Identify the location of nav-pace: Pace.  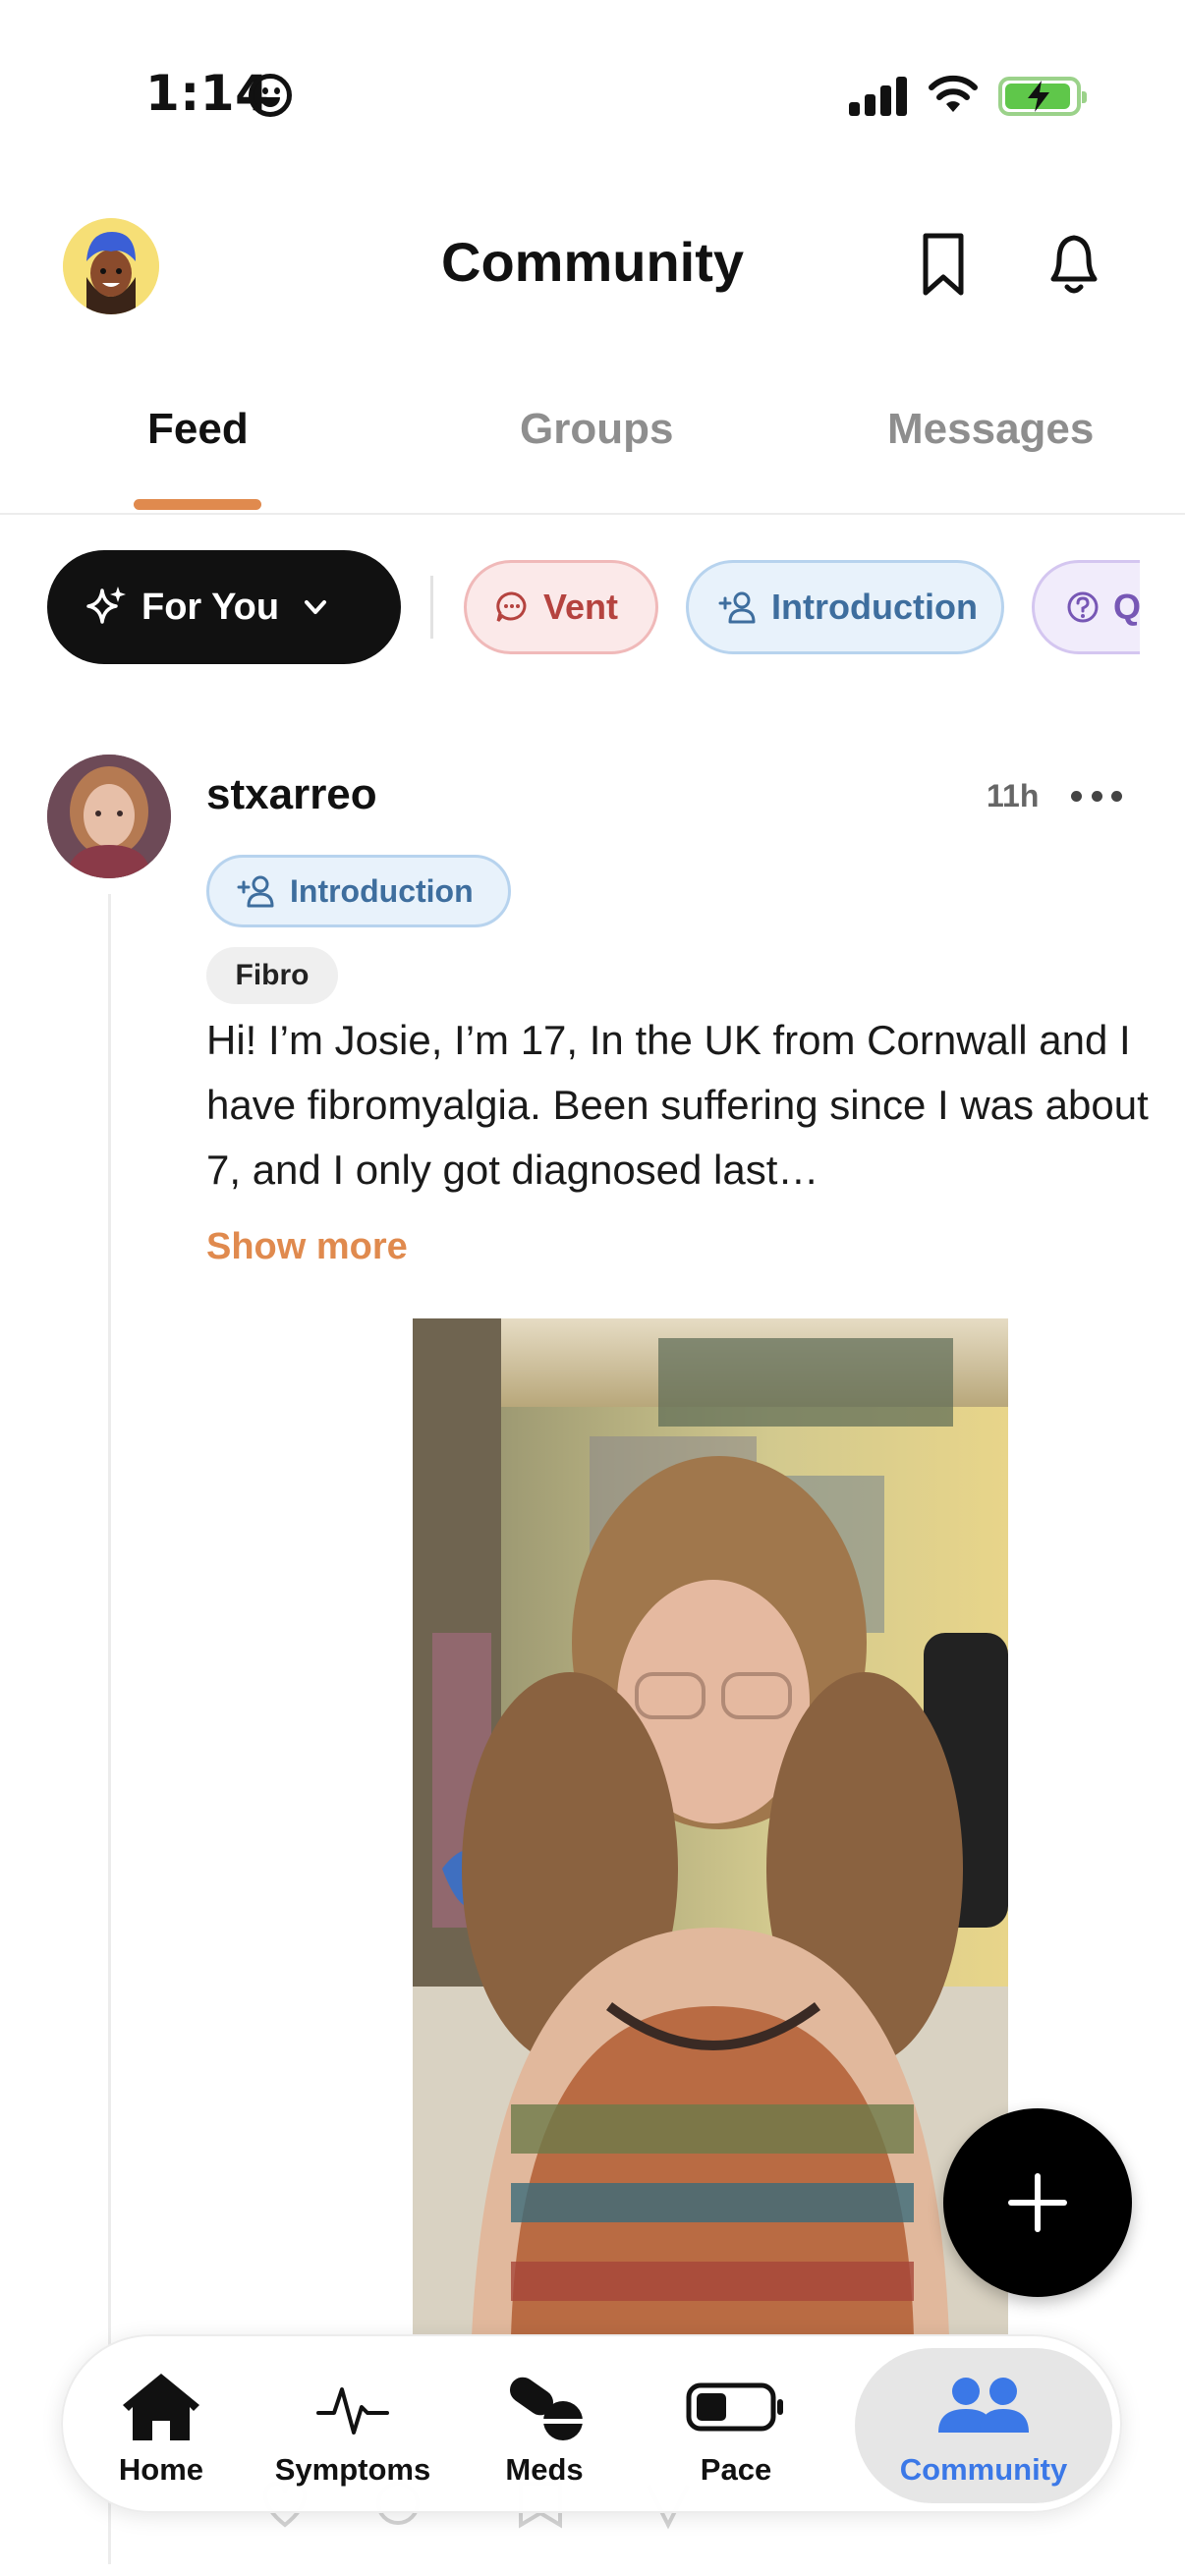
(736, 2425).